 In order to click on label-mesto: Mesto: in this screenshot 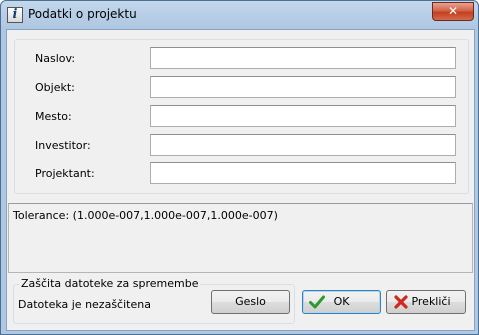, I will do `click(53, 116)`.